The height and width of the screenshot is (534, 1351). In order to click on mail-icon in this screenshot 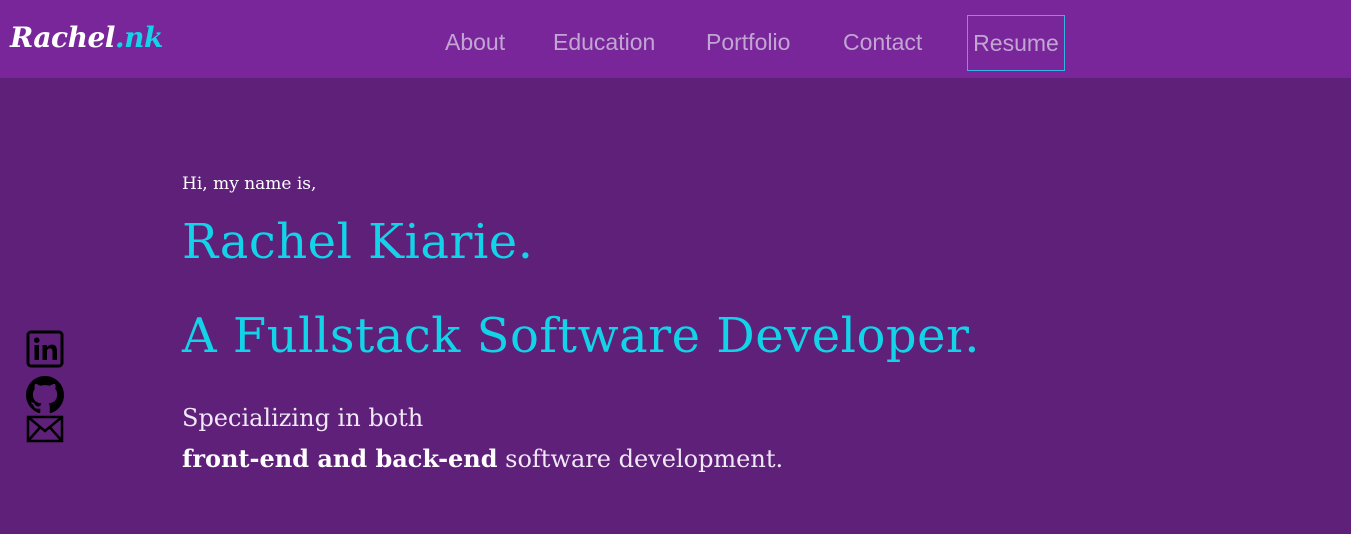, I will do `click(45, 429)`.